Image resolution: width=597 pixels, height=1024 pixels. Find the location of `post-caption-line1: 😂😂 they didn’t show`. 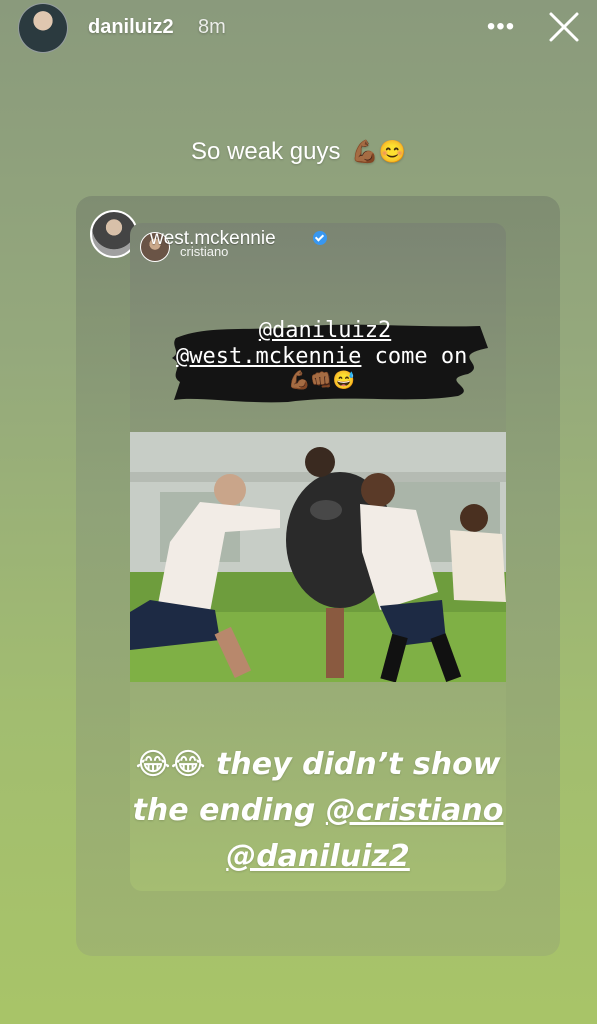

post-caption-line1: 😂😂 they didn’t show is located at coordinates (318, 765).